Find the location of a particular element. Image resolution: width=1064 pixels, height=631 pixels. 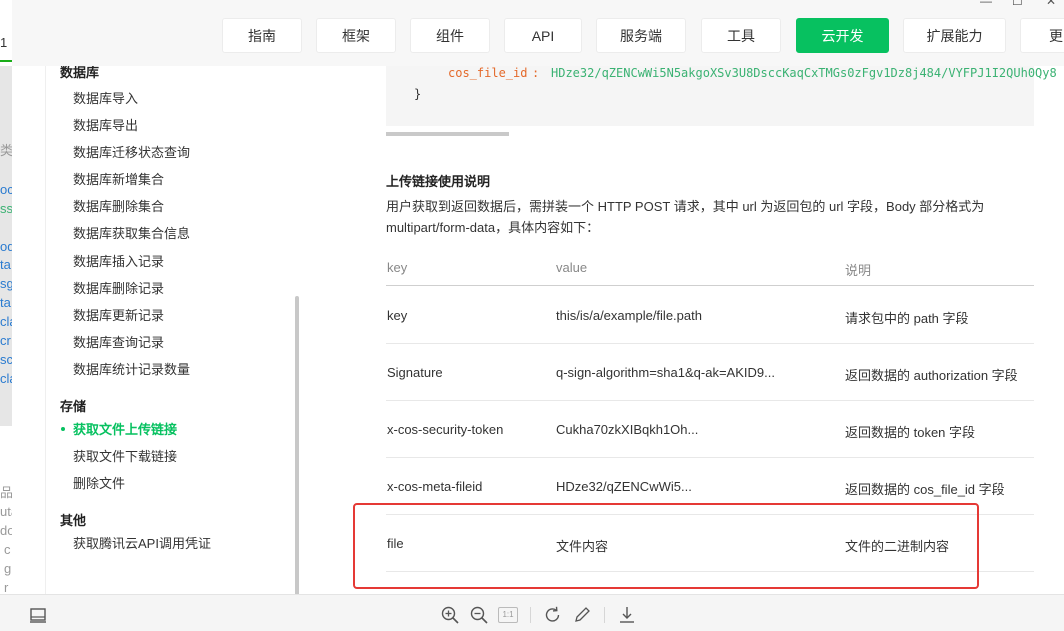

nav-guide: 指南 is located at coordinates (262, 35).